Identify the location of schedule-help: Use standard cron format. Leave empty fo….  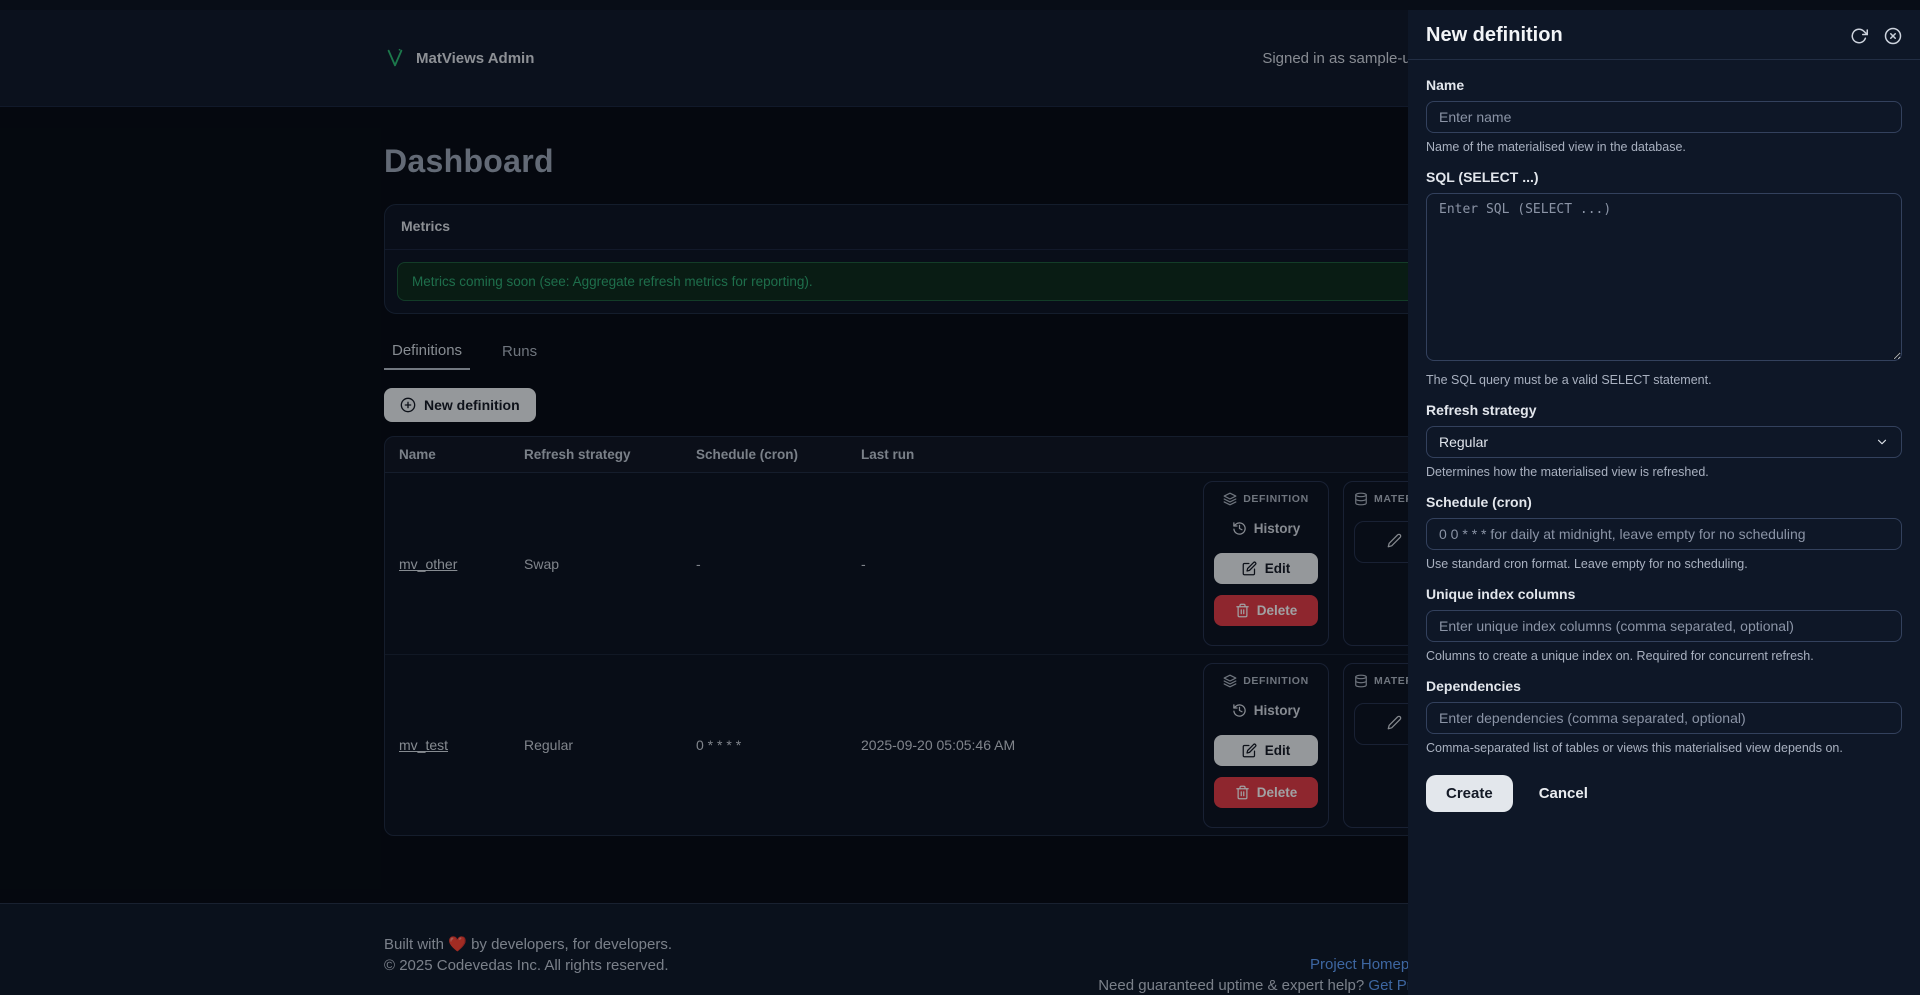
(1587, 564).